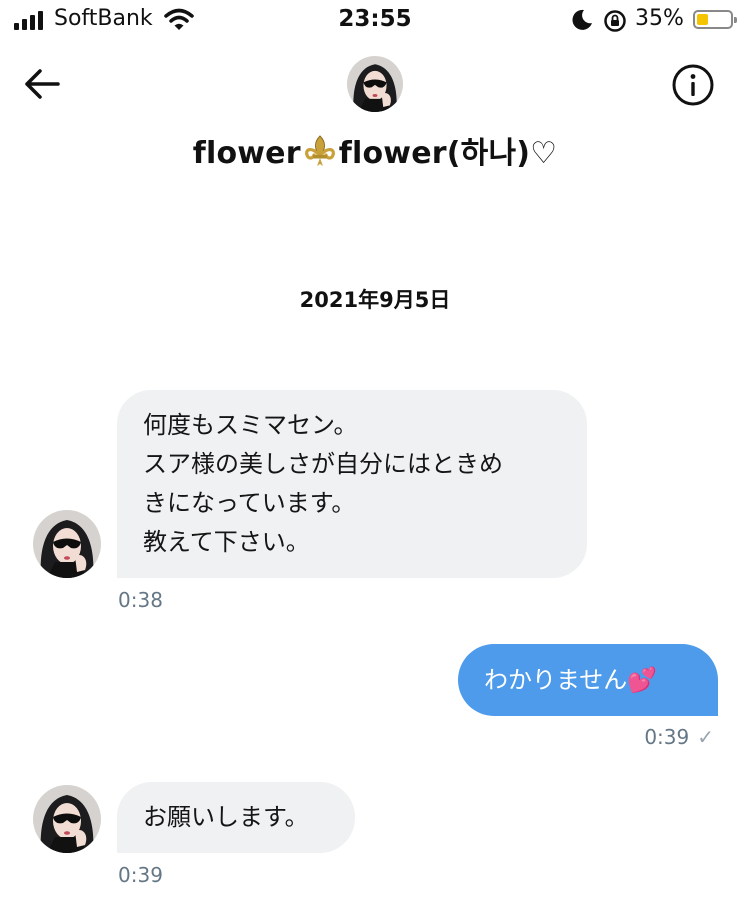 This screenshot has height=906, width=750. I want to click on message-timestamp-outgoing: 0:39 ✓, so click(679, 737).